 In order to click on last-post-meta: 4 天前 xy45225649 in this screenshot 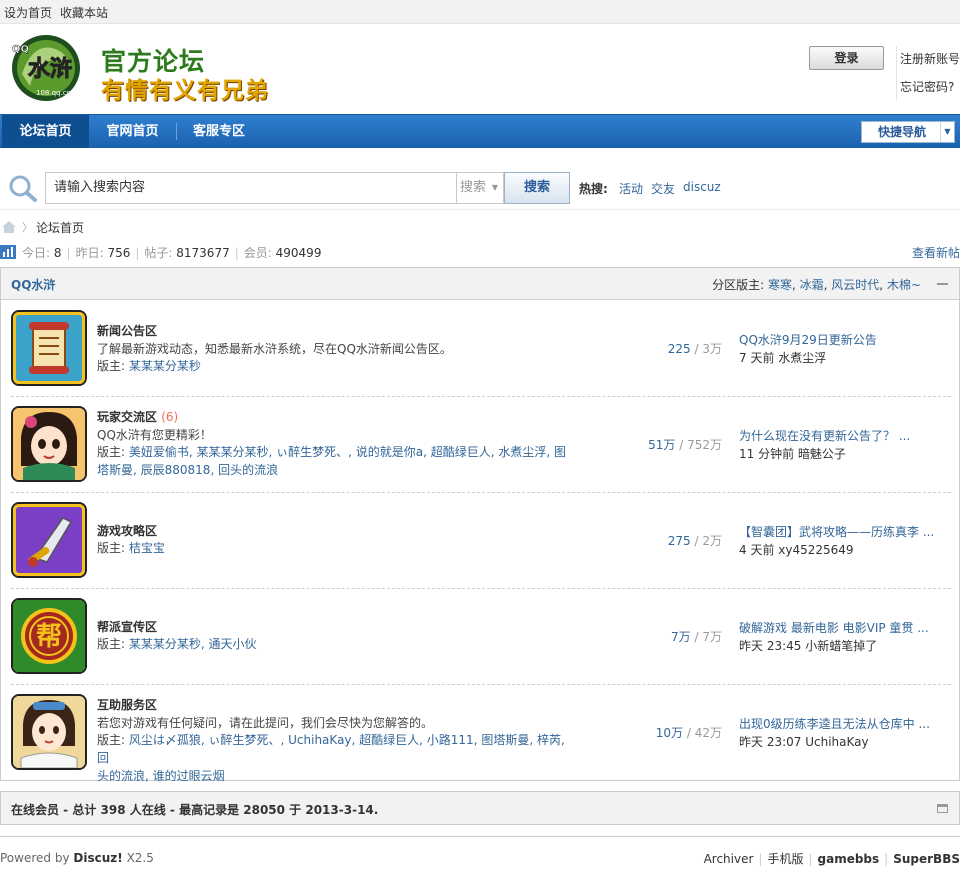, I will do `click(796, 550)`.